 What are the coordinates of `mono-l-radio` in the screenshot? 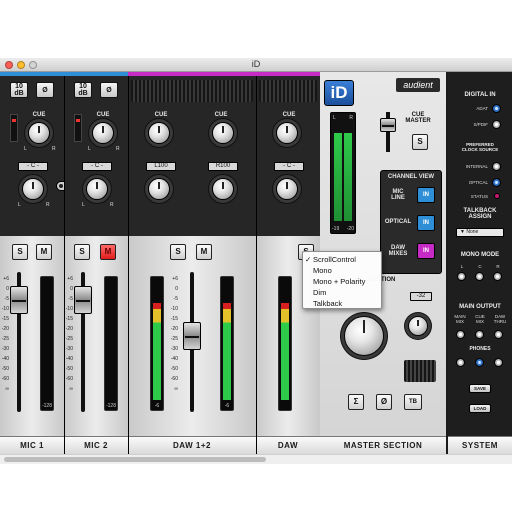 It's located at (461, 276).